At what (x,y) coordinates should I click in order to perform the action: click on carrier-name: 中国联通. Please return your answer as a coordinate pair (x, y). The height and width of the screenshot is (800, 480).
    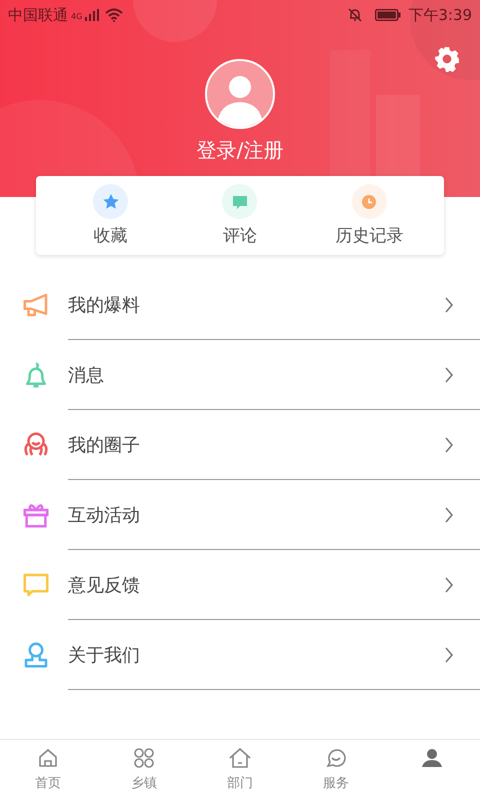
    Looking at the image, I should click on (38, 15).